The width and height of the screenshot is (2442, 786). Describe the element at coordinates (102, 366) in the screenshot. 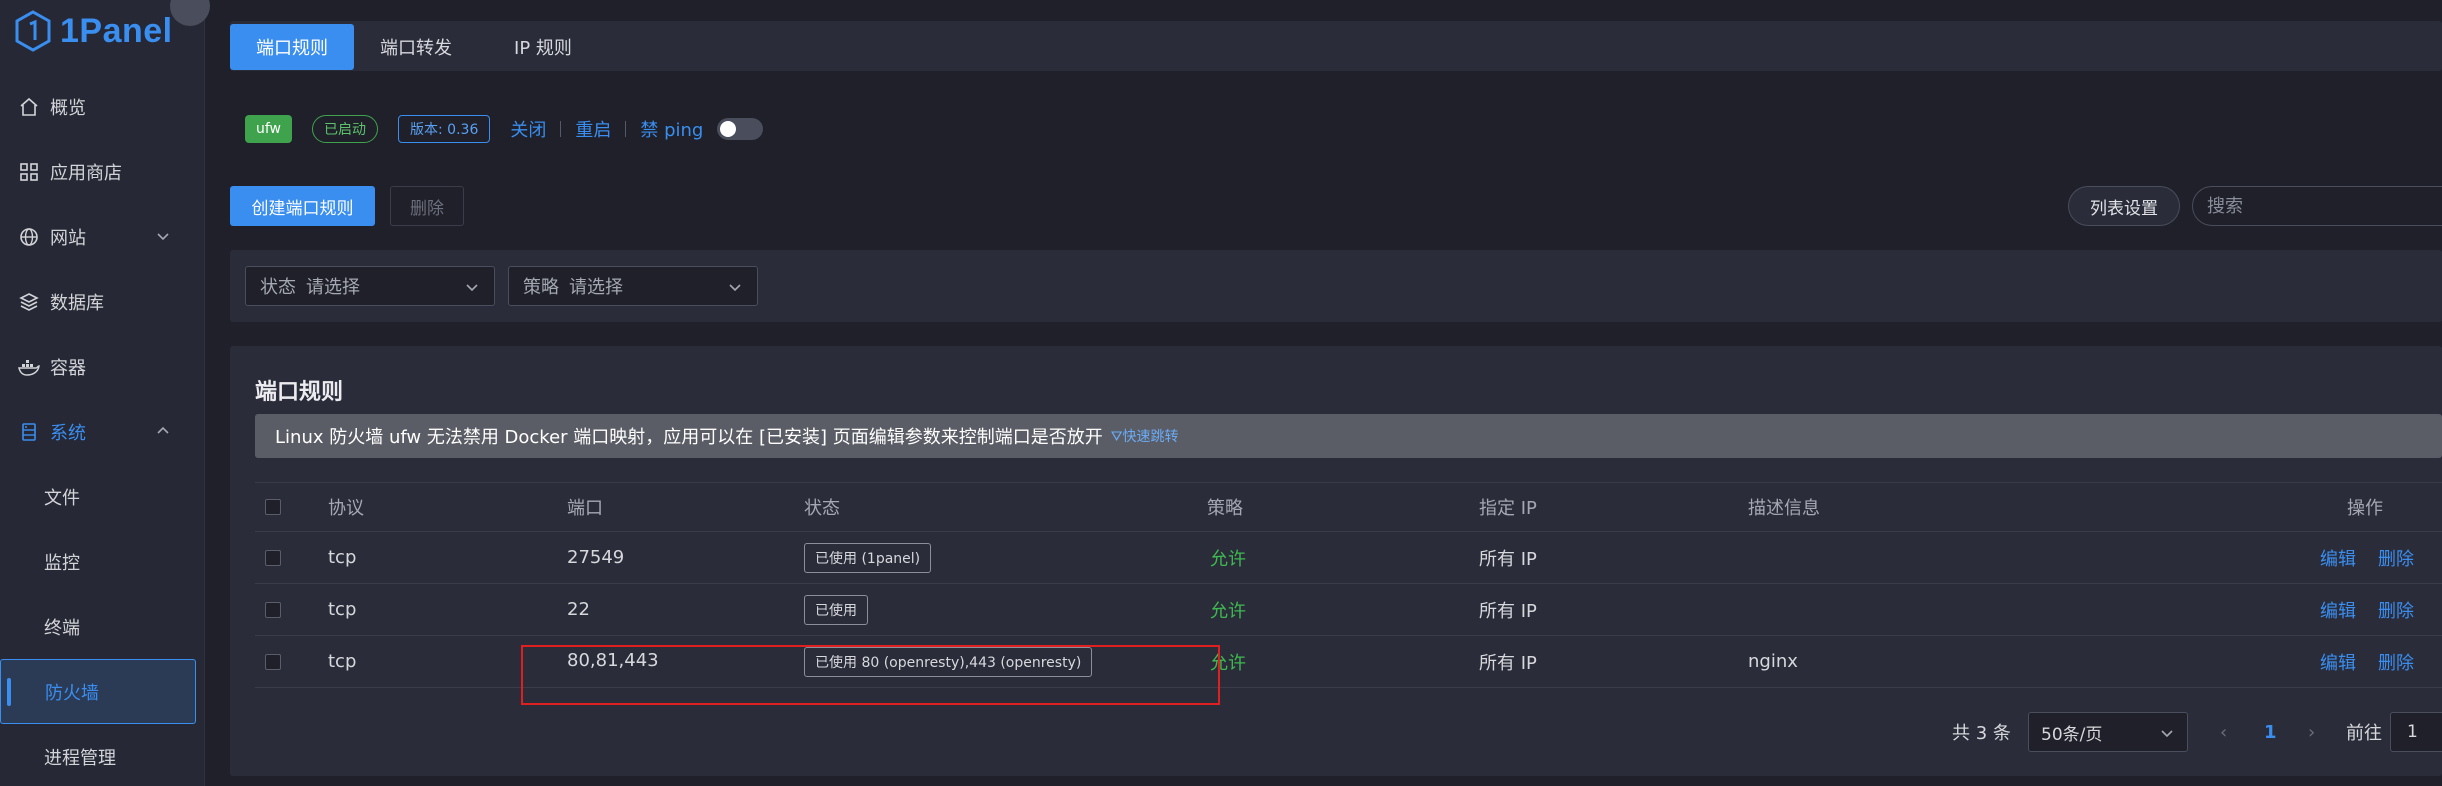

I see `sidebar-item-container: 容器` at that location.